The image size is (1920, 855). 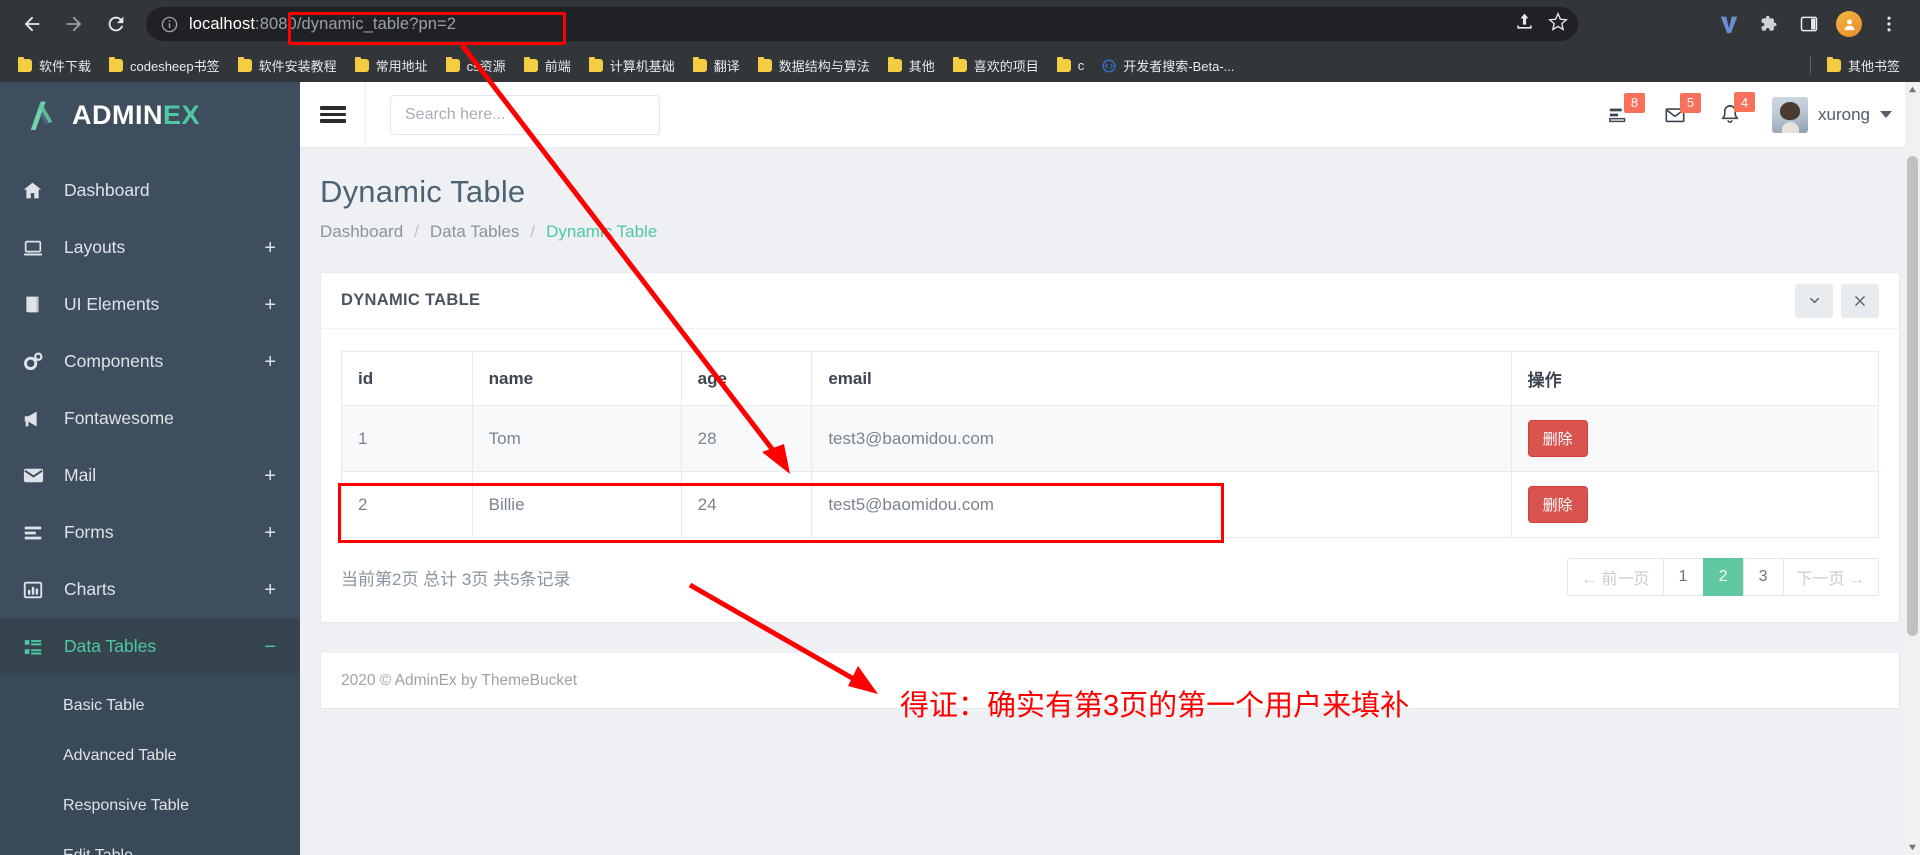 I want to click on bookmark-item: 喜欢的项目, so click(x=996, y=65).